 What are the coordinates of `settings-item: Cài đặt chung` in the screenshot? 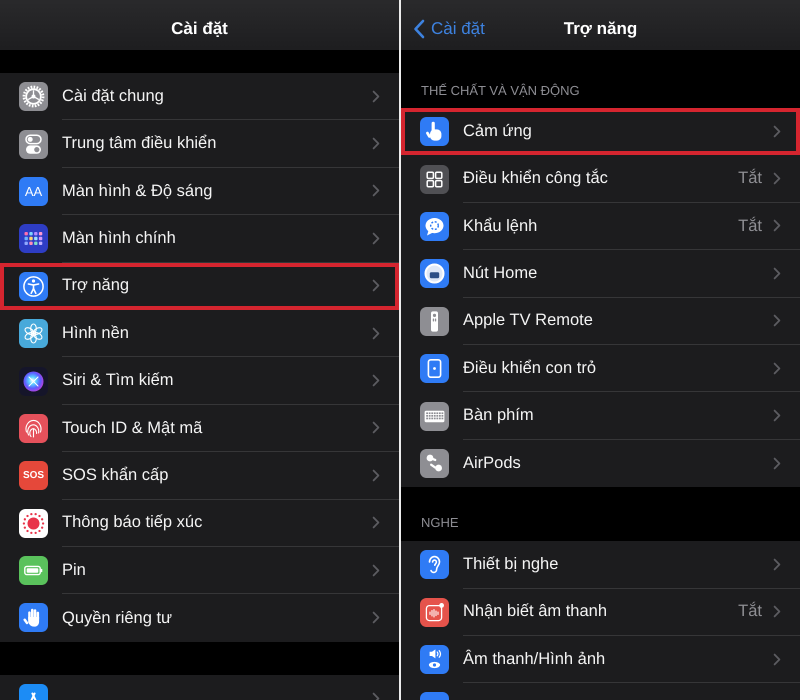 It's located at (199, 96).